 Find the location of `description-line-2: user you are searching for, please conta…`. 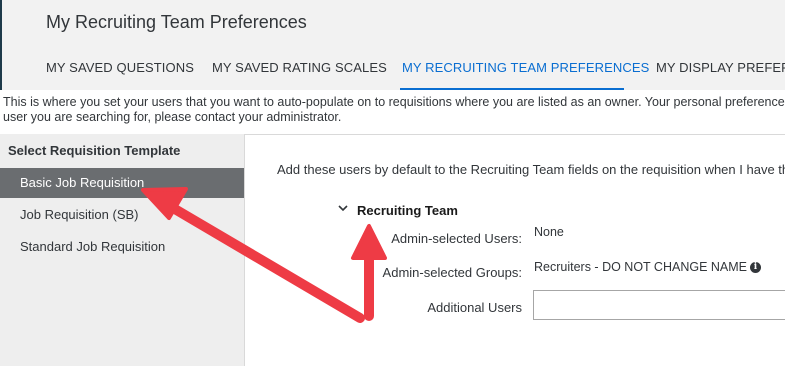

description-line-2: user you are searching for, please conta… is located at coordinates (172, 117).